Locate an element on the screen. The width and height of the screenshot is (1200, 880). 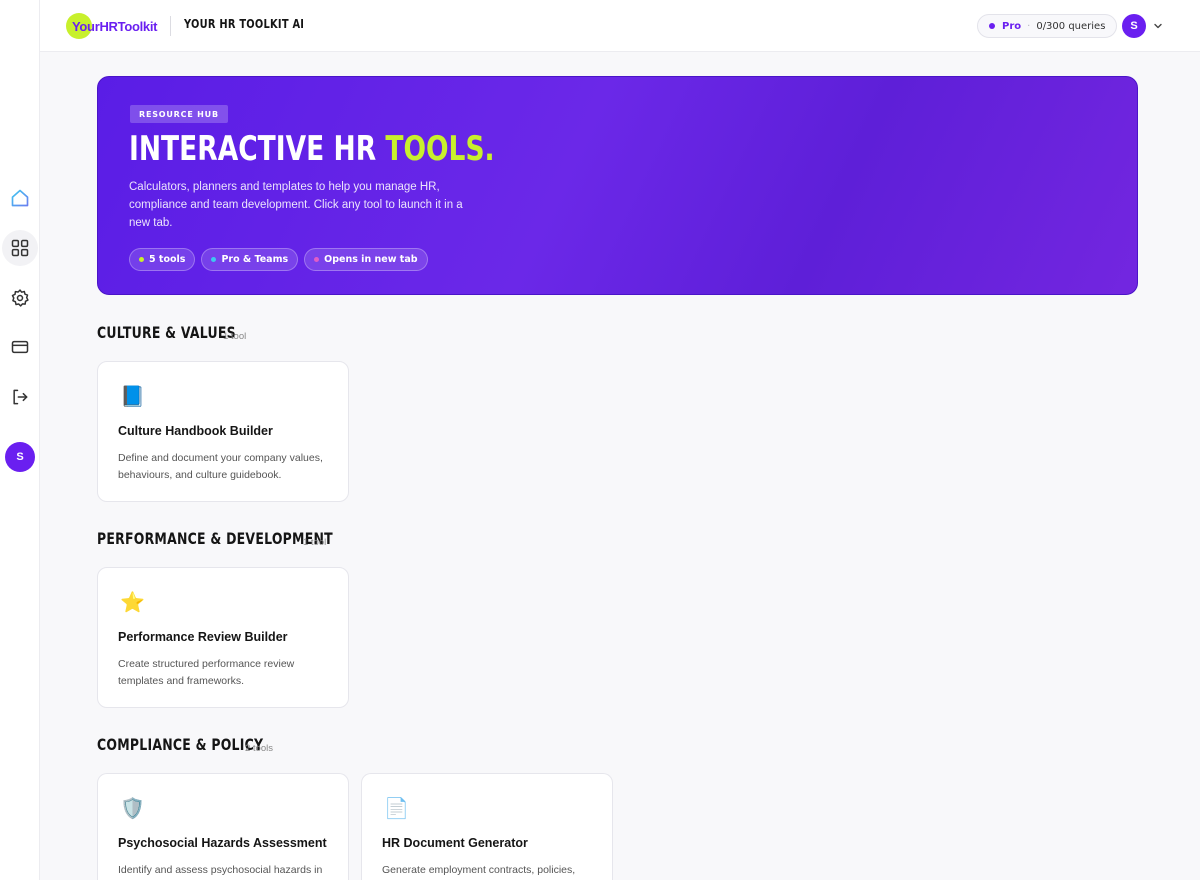
logo-text: YourHRToolkit is located at coordinates (115, 26).